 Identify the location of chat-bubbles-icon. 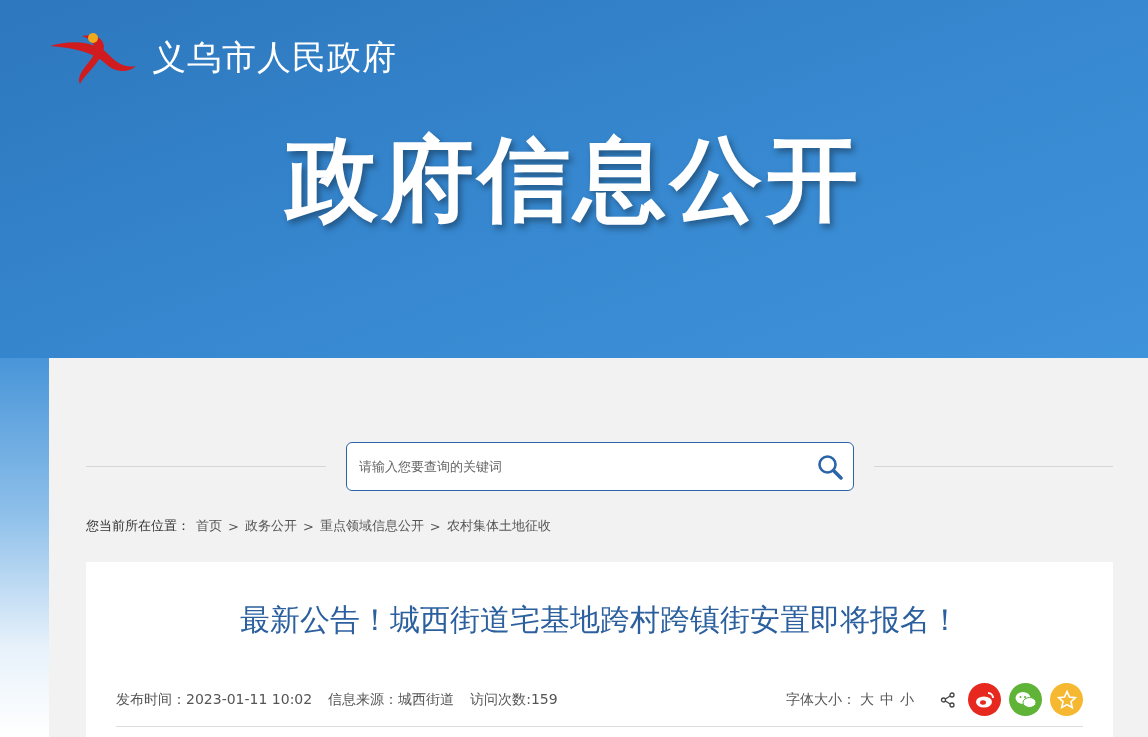
(1025, 699).